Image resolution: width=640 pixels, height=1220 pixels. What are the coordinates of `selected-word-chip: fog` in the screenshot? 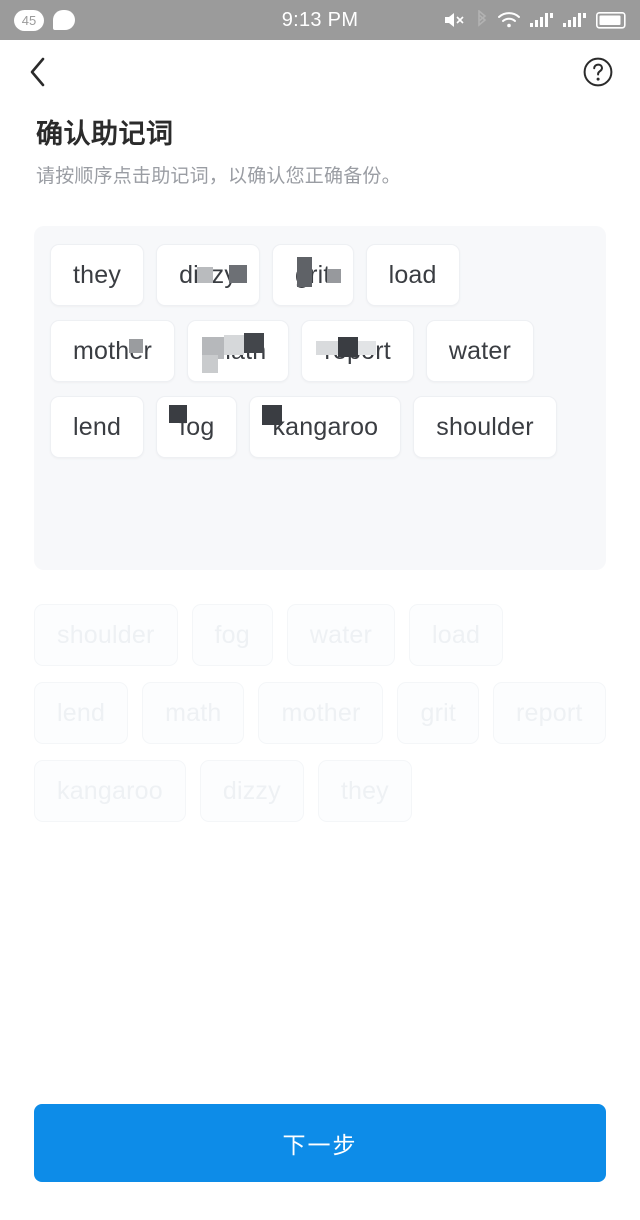 It's located at (197, 427).